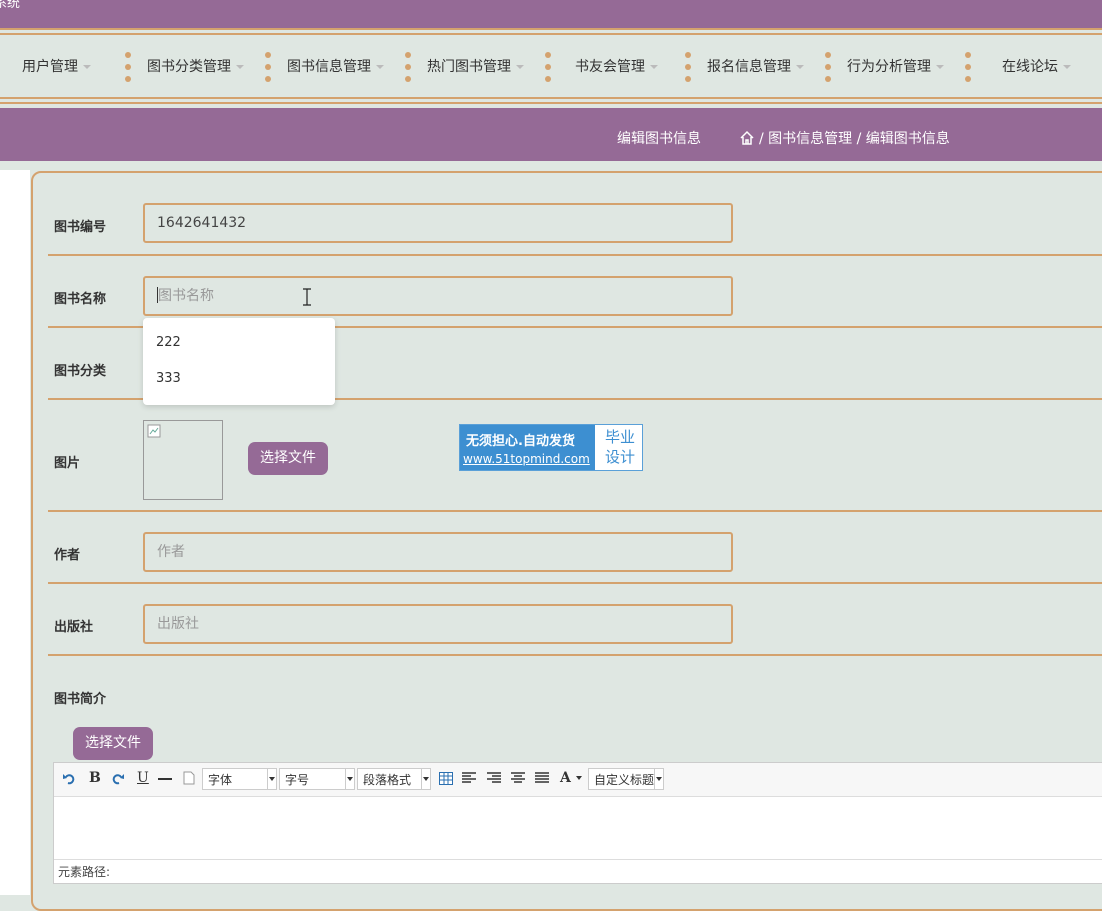 The width and height of the screenshot is (1102, 911). I want to click on broken-image-icon, so click(154, 431).